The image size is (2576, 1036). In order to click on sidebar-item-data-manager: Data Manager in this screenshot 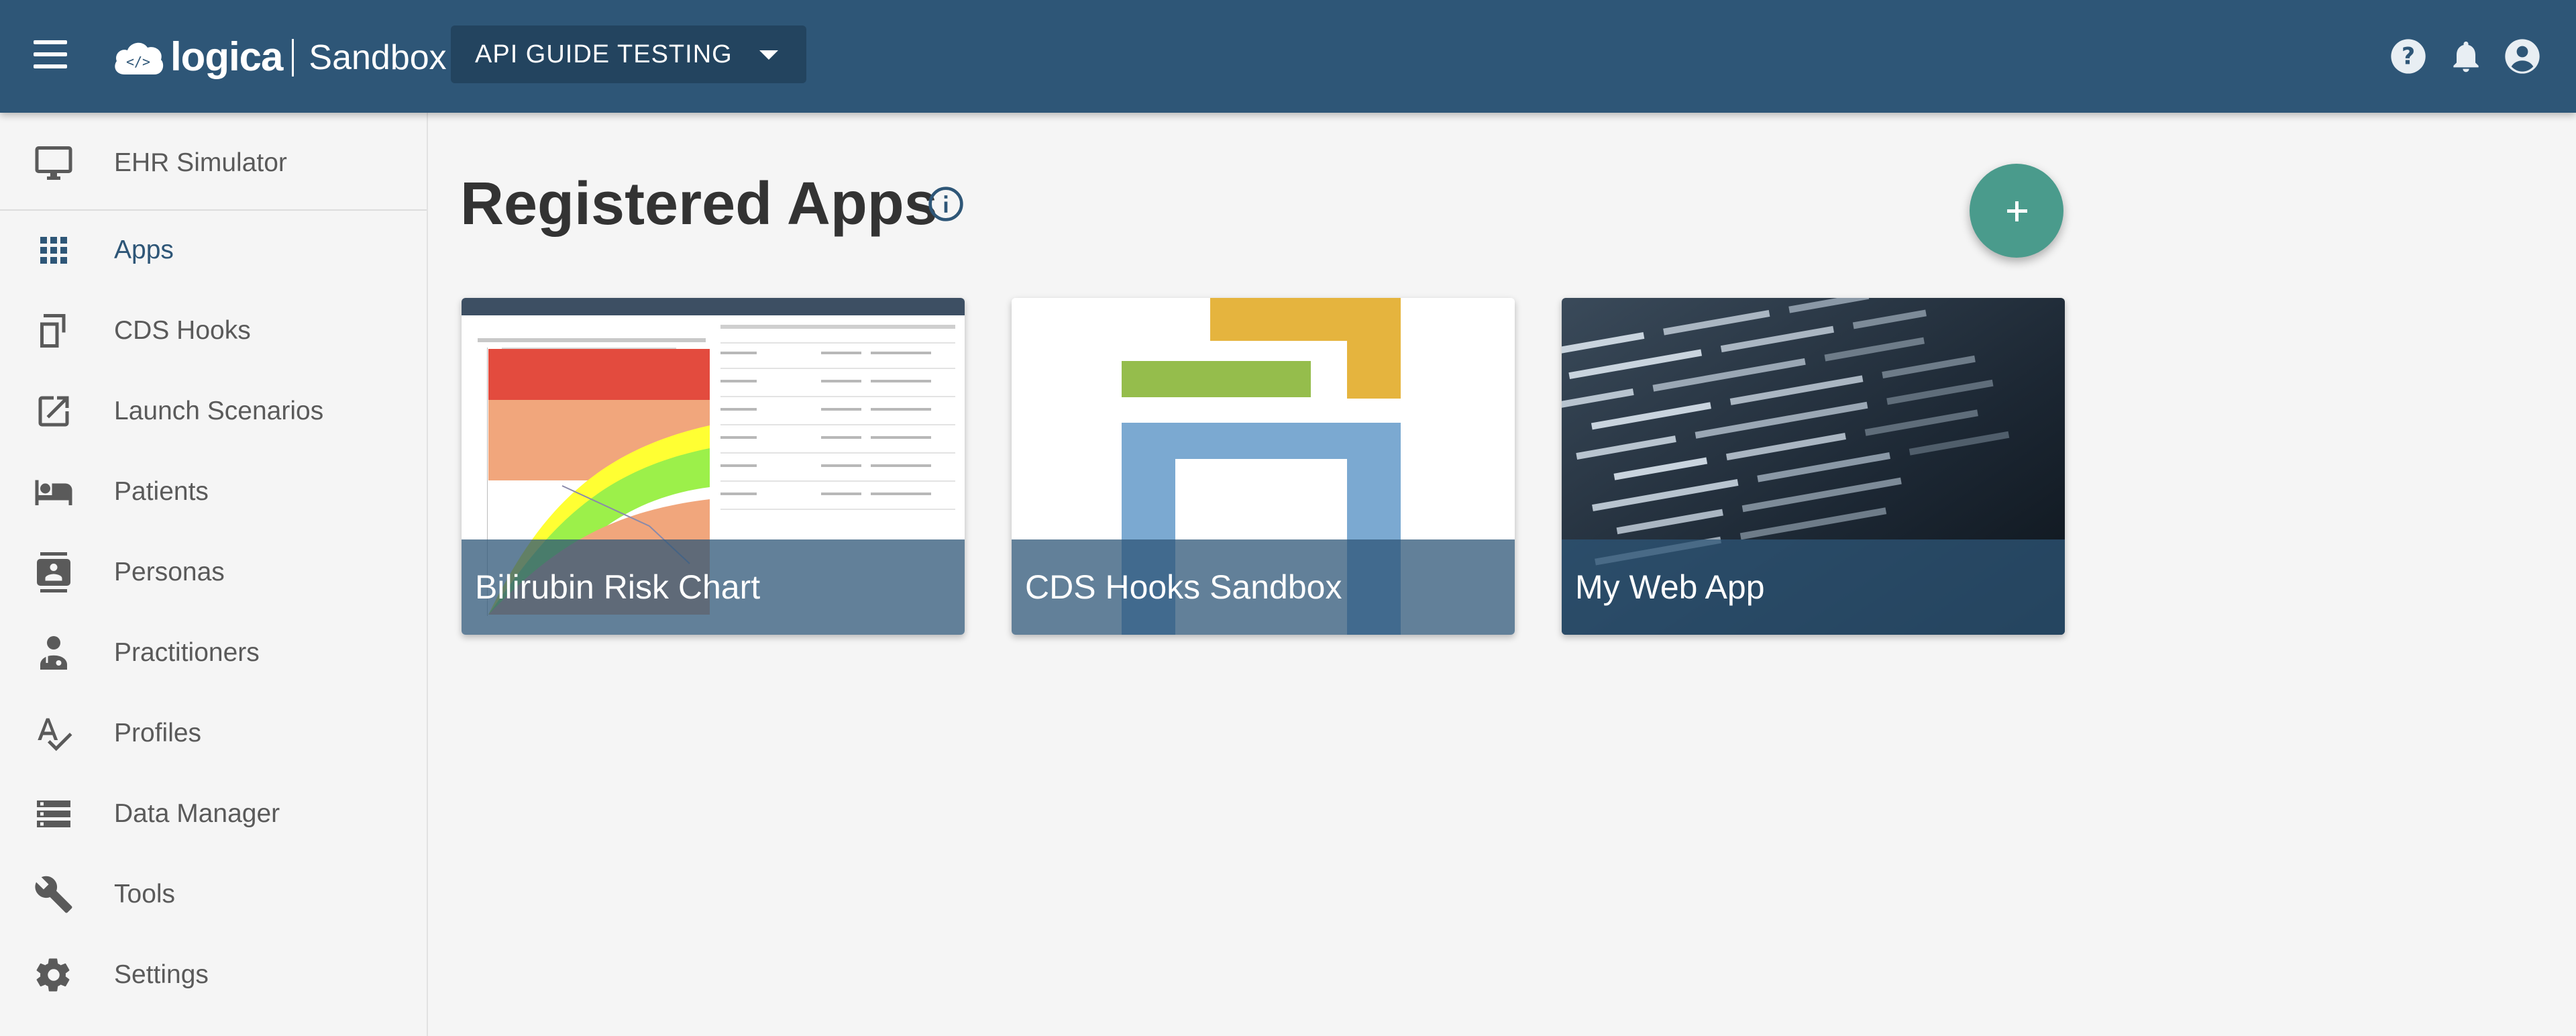, I will do `click(213, 814)`.